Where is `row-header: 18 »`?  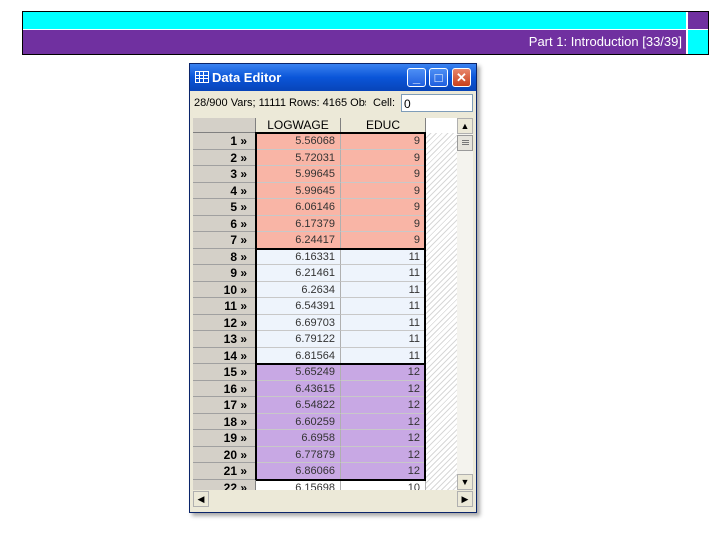
row-header: 18 » is located at coordinates (224, 421).